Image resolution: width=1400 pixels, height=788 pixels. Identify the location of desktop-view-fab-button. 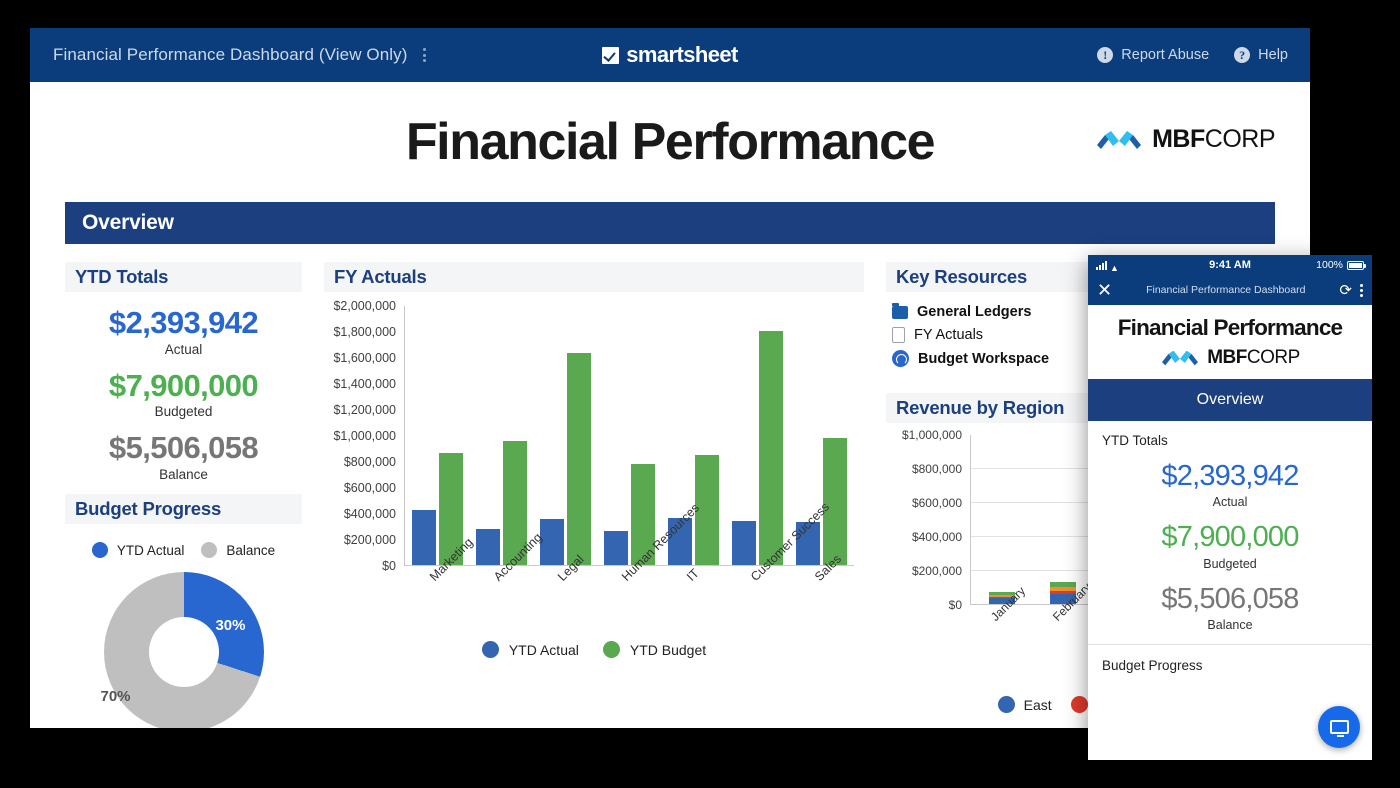
(1339, 727).